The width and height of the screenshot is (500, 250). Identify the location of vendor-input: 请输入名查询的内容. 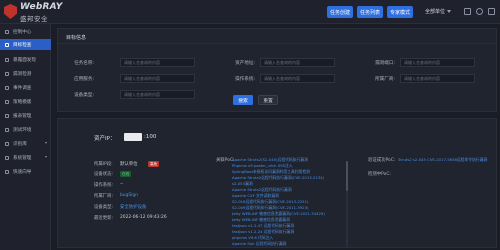
(437, 78).